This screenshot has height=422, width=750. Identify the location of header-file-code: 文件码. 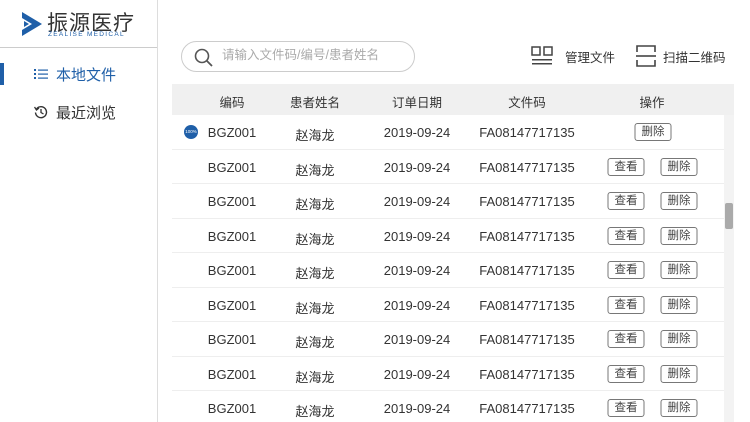
(527, 103).